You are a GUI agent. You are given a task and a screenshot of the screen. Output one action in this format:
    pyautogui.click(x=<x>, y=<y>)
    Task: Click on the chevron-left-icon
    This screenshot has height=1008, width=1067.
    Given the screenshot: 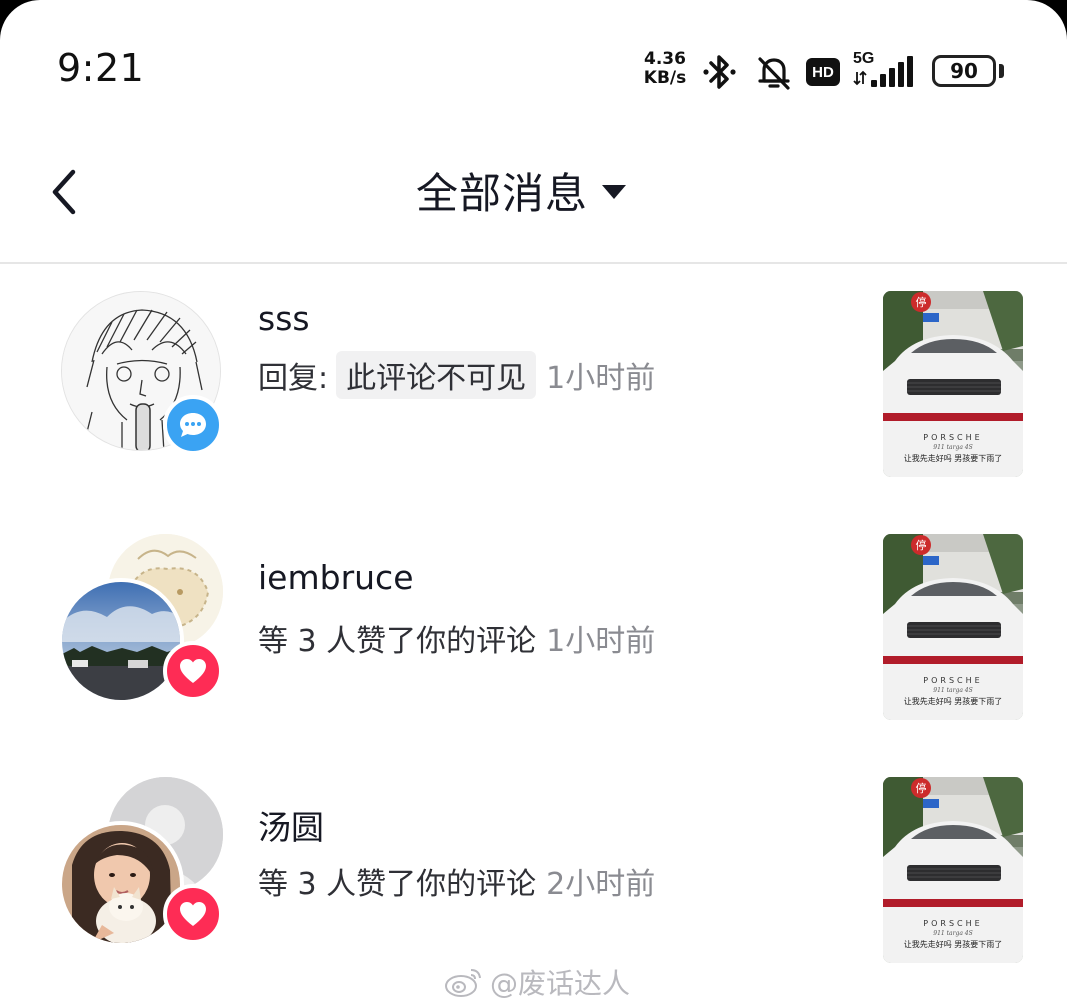 What is the action you would take?
    pyautogui.click(x=64, y=192)
    